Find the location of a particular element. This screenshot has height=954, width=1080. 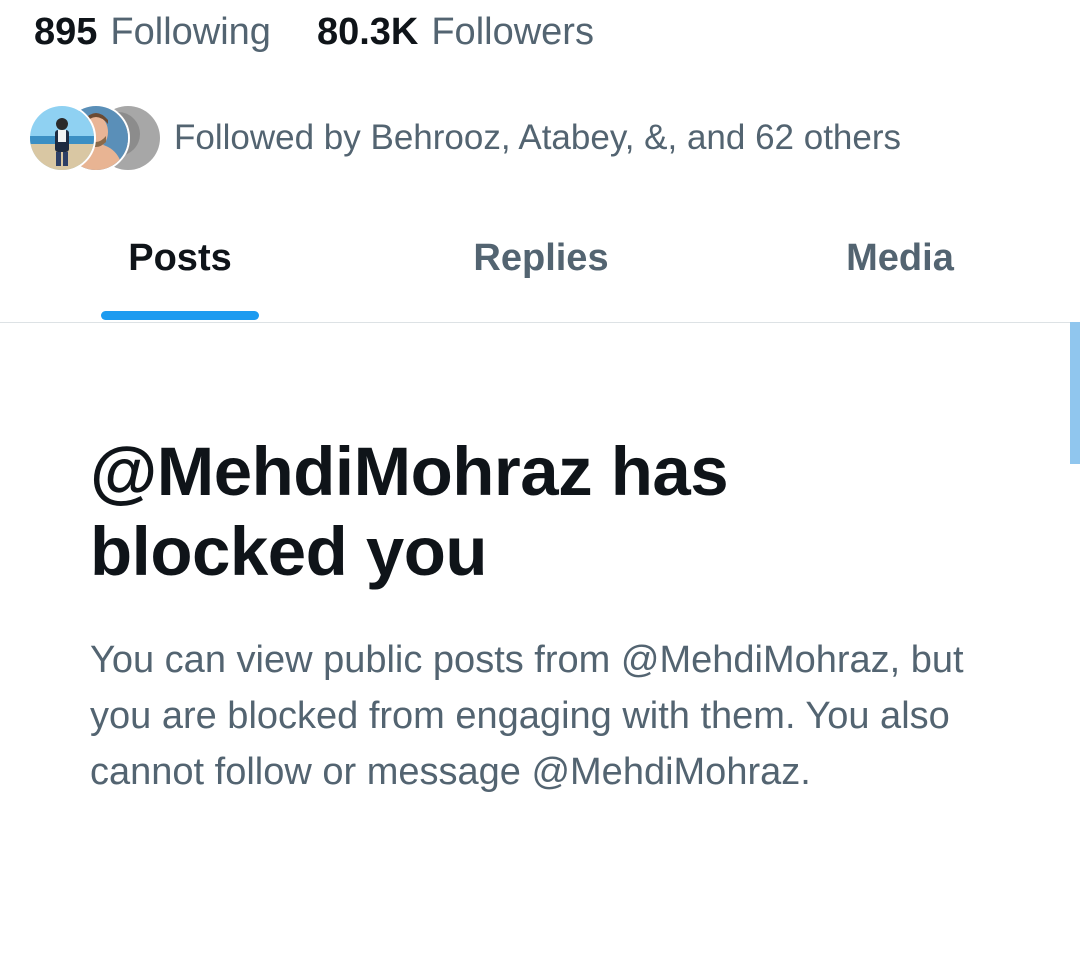

followers-count: 80.3K is located at coordinates (367, 32).